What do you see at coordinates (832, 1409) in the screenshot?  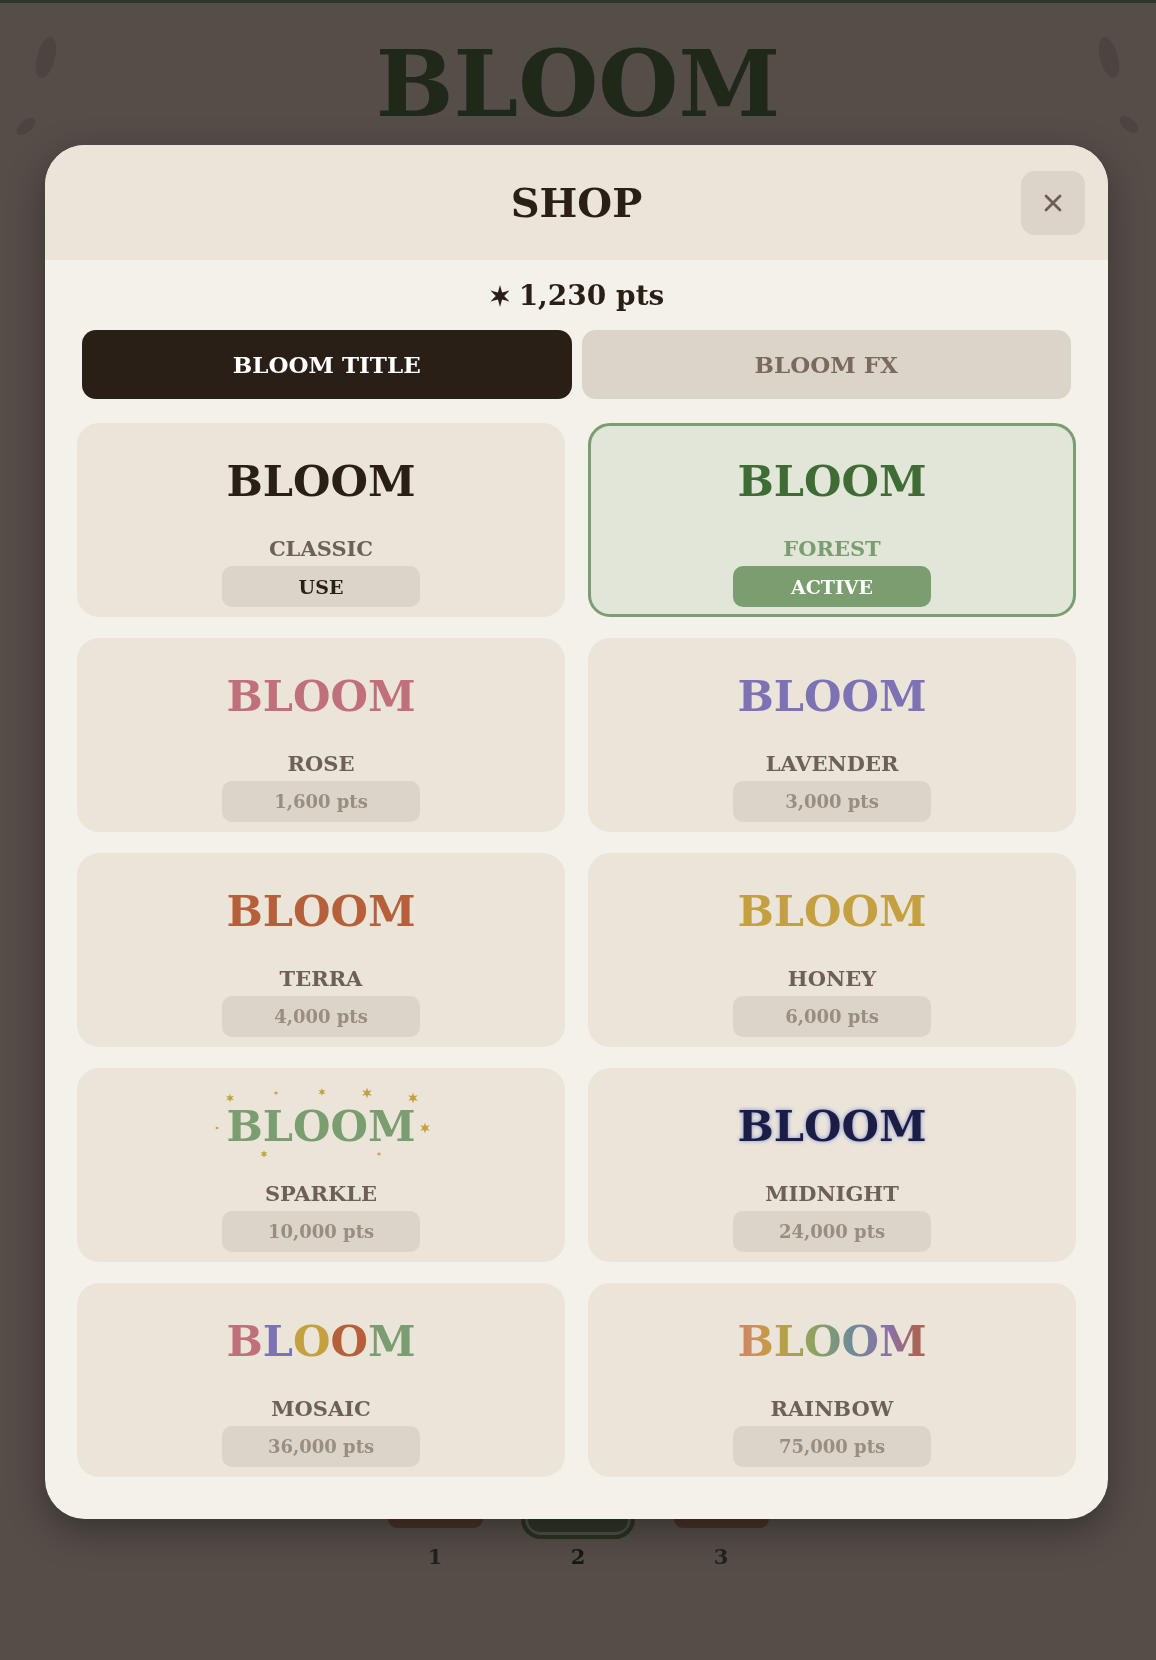 I see `theme-name: RAINBOW` at bounding box center [832, 1409].